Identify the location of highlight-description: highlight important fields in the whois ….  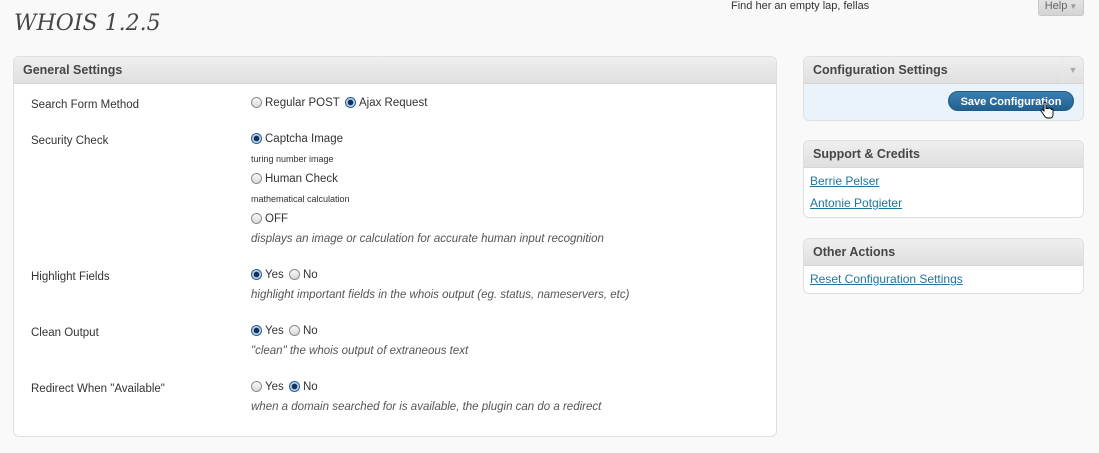
(440, 295).